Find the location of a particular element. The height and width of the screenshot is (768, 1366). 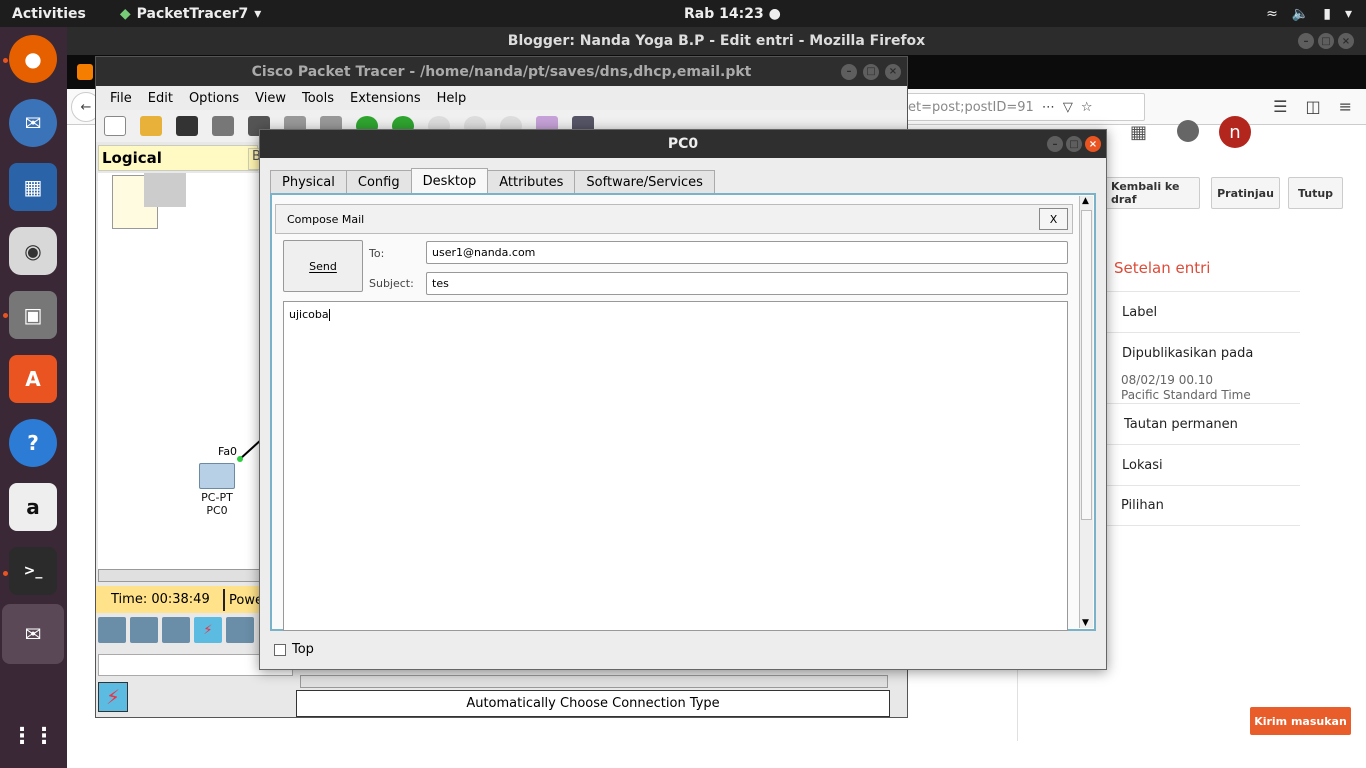

connections-icon: ⚡ is located at coordinates (208, 630).